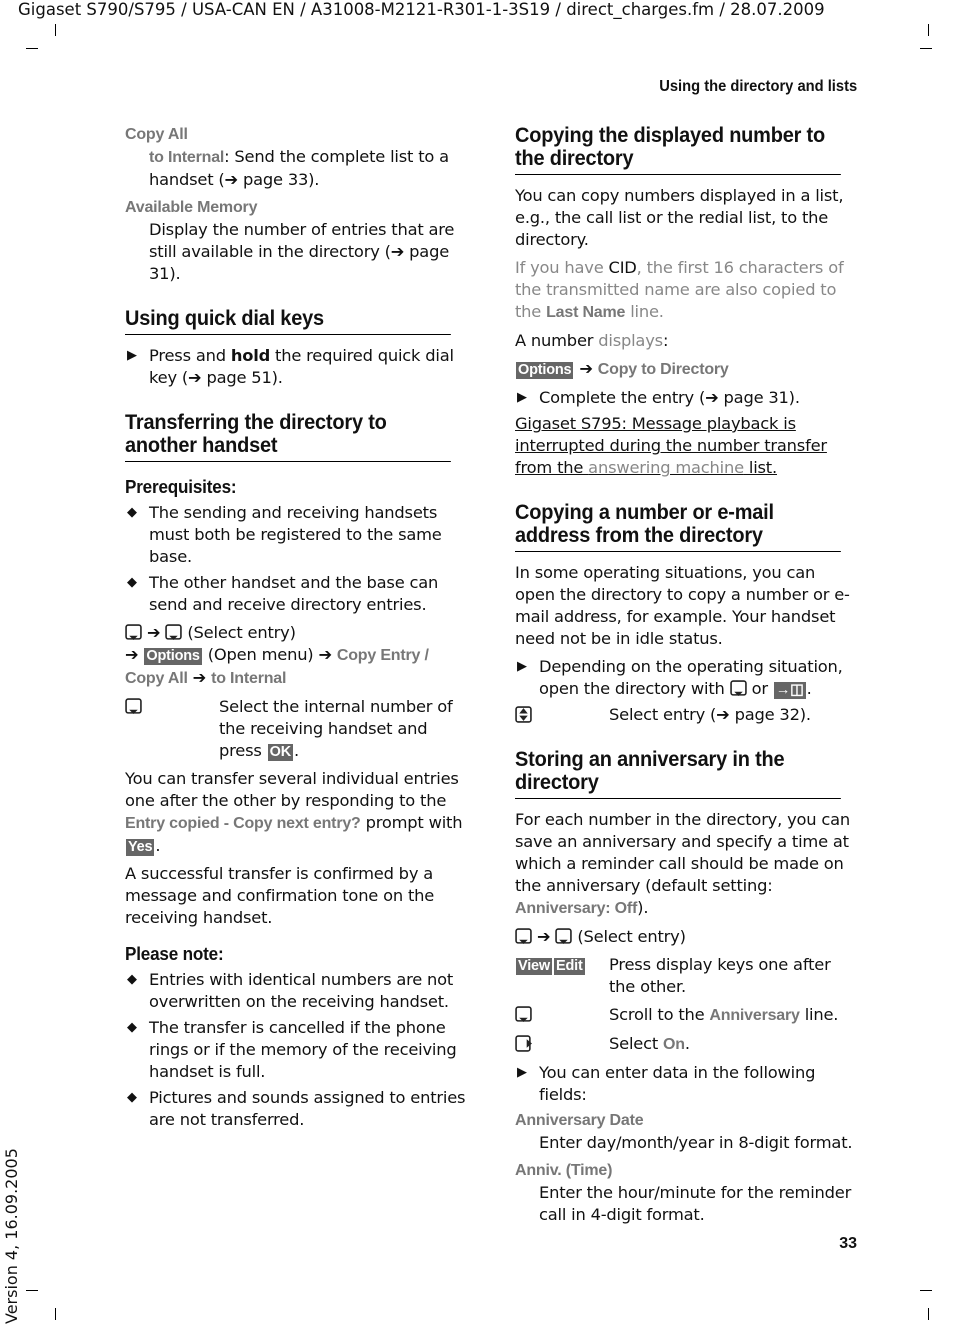 The width and height of the screenshot is (958, 1324). I want to click on step-item: ▶ Complete the entry (➔ page 31)., so click(686, 398).